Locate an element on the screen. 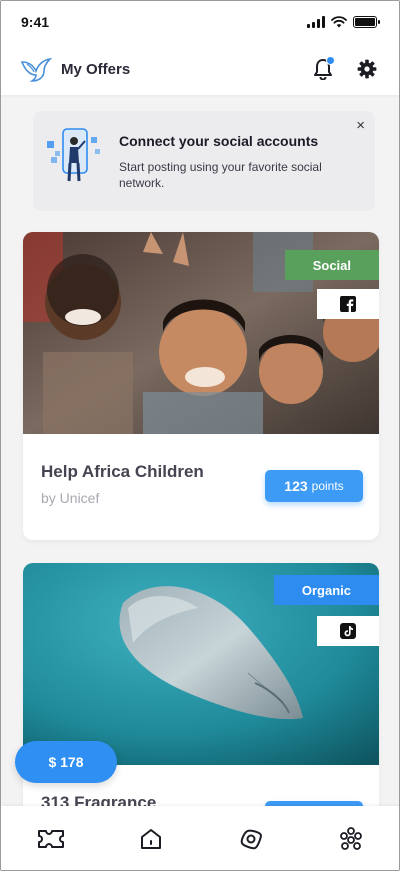 This screenshot has height=871, width=400. social-connect-illustration is located at coordinates (73, 155).